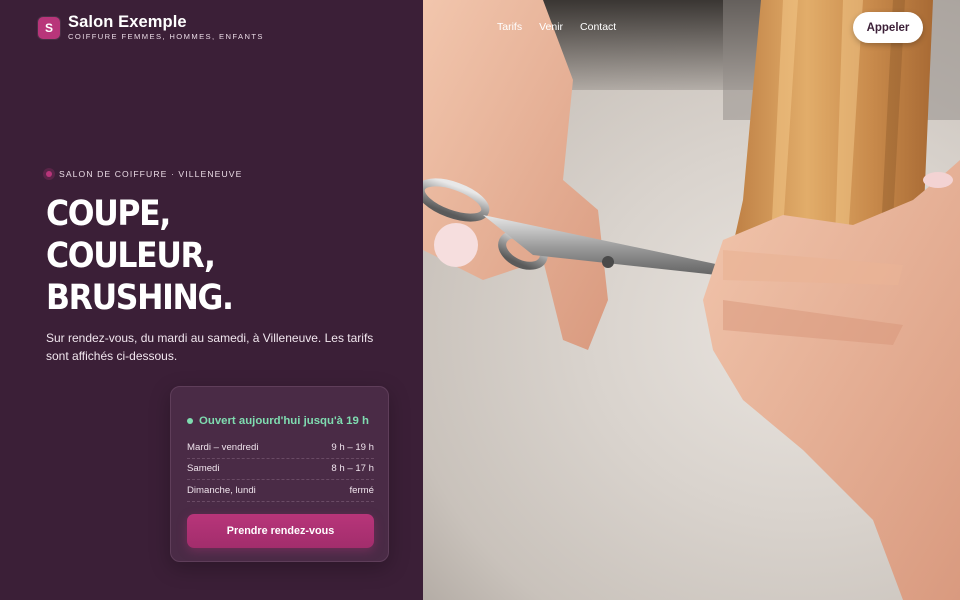 The image size is (960, 600). Describe the element at coordinates (223, 447) in the screenshot. I see `hours-day: Mardi – vendredi` at that location.